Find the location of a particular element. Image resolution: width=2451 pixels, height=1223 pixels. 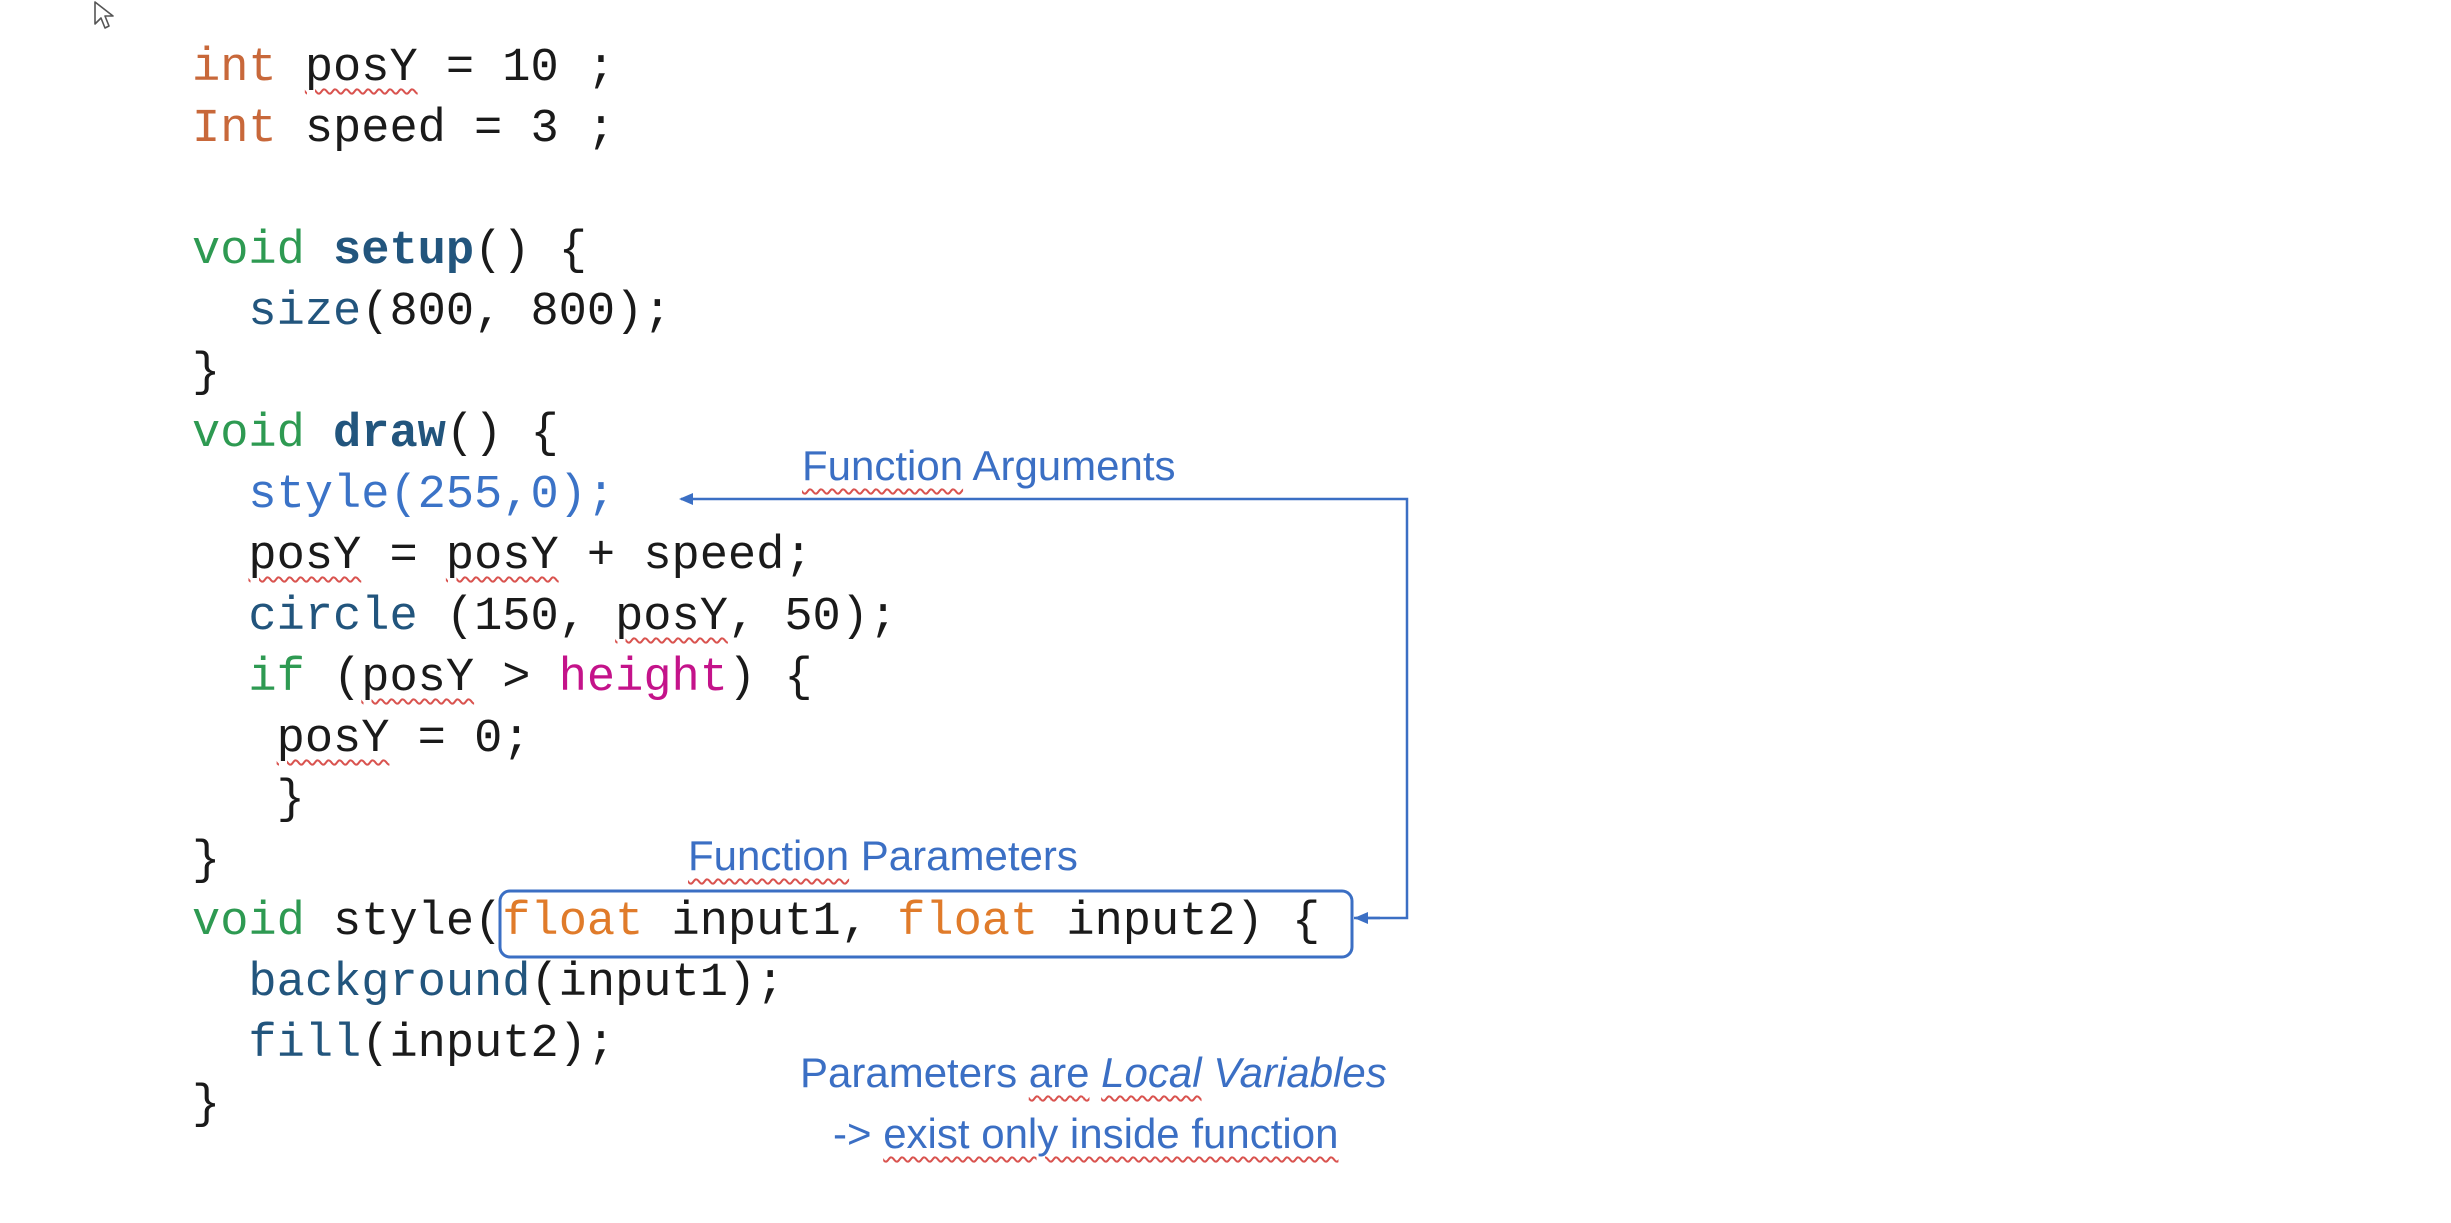

label-word: Arguments is located at coordinates (1069, 465).